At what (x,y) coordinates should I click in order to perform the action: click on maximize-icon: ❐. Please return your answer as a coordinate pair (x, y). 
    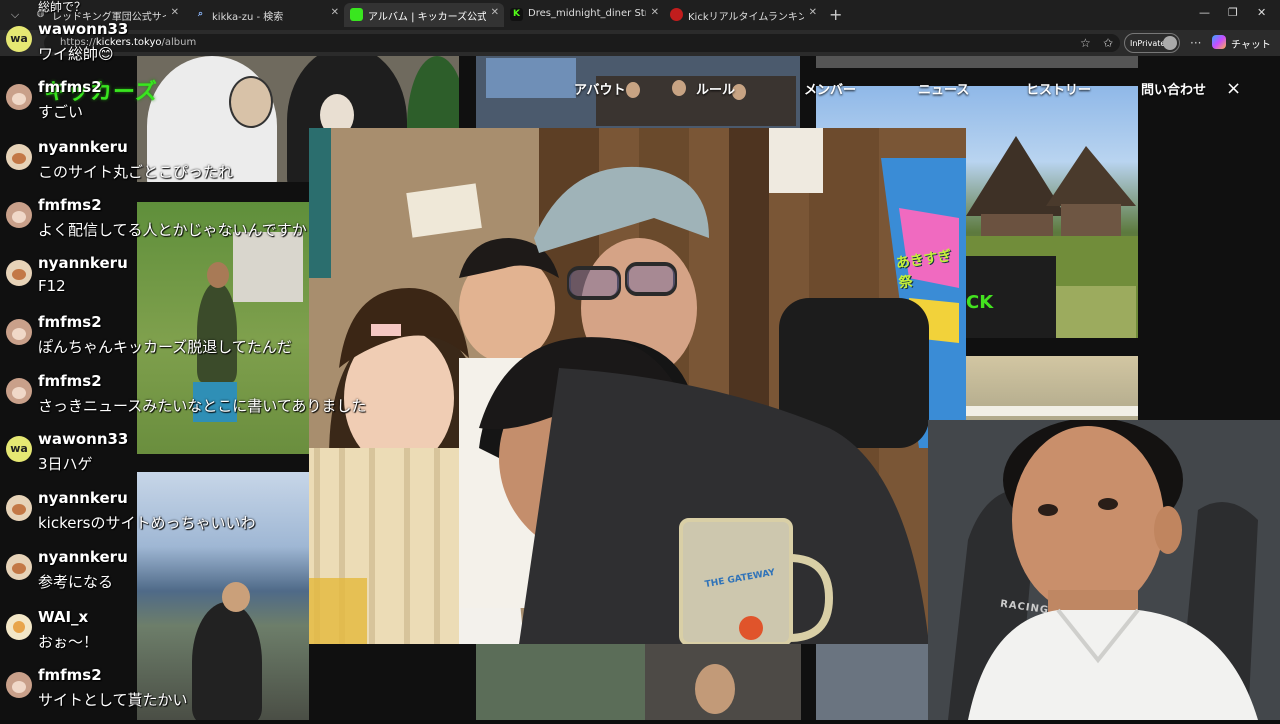
    Looking at the image, I should click on (1233, 12).